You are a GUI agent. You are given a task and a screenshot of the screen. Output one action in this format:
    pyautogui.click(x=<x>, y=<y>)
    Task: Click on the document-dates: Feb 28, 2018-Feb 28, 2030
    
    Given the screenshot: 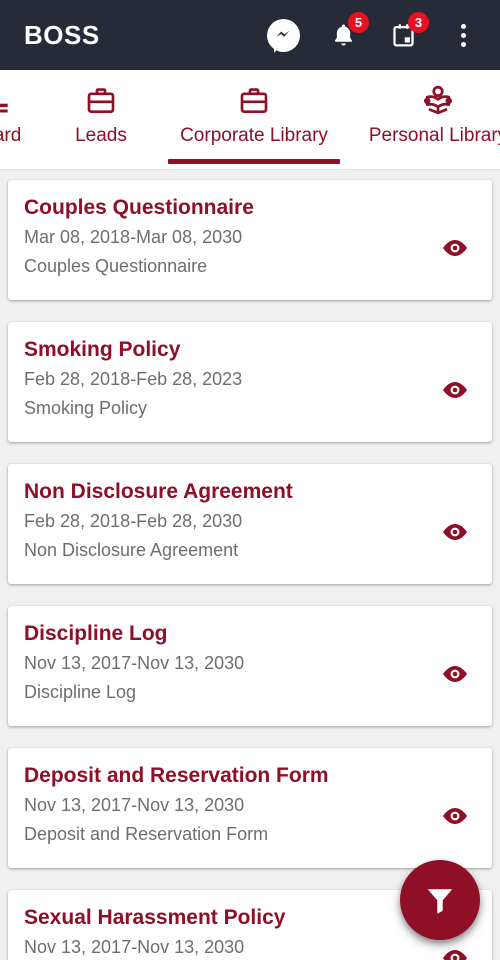 What is the action you would take?
    pyautogui.click(x=133, y=521)
    